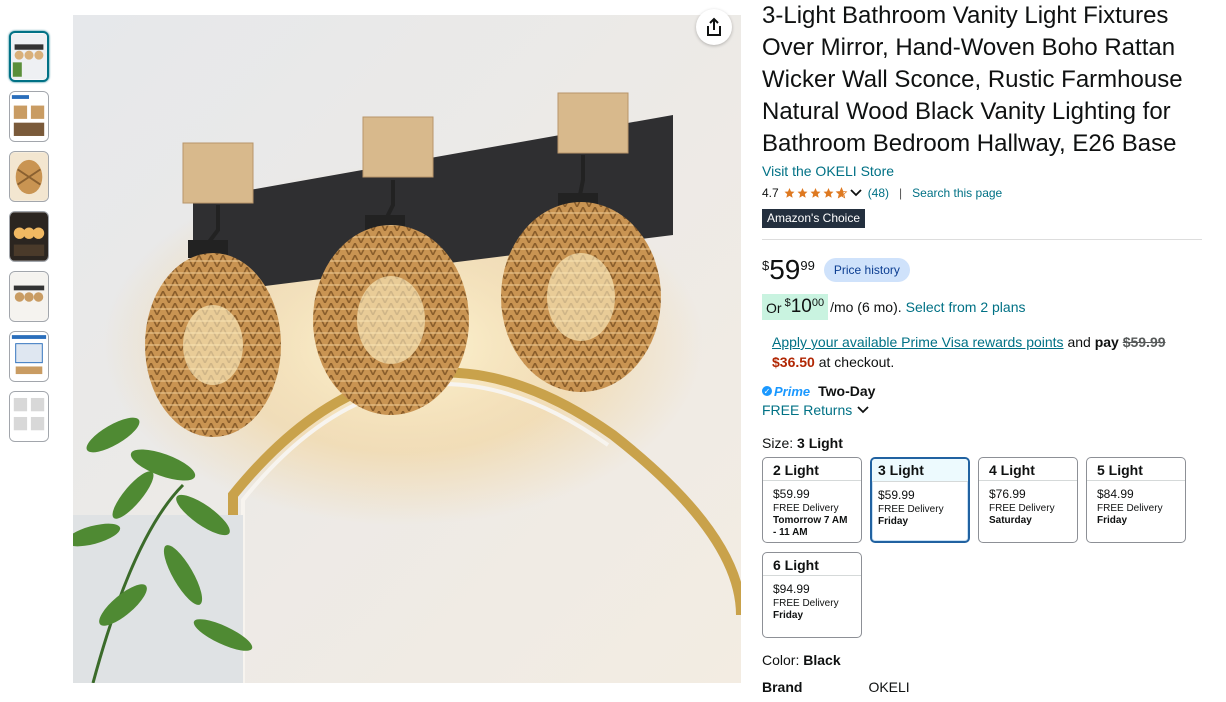 This screenshot has width=1226, height=702. Describe the element at coordinates (812, 469) in the screenshot. I see `size-option-name: 2 Light` at that location.